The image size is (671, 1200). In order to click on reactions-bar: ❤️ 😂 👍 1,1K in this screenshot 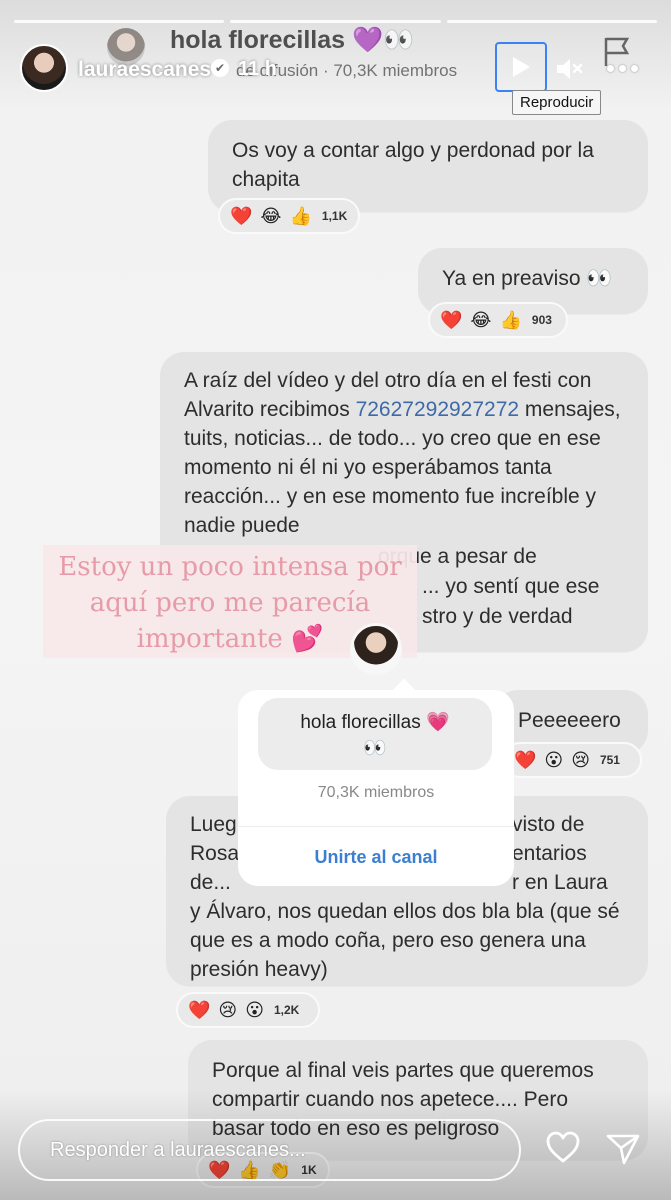, I will do `click(289, 216)`.